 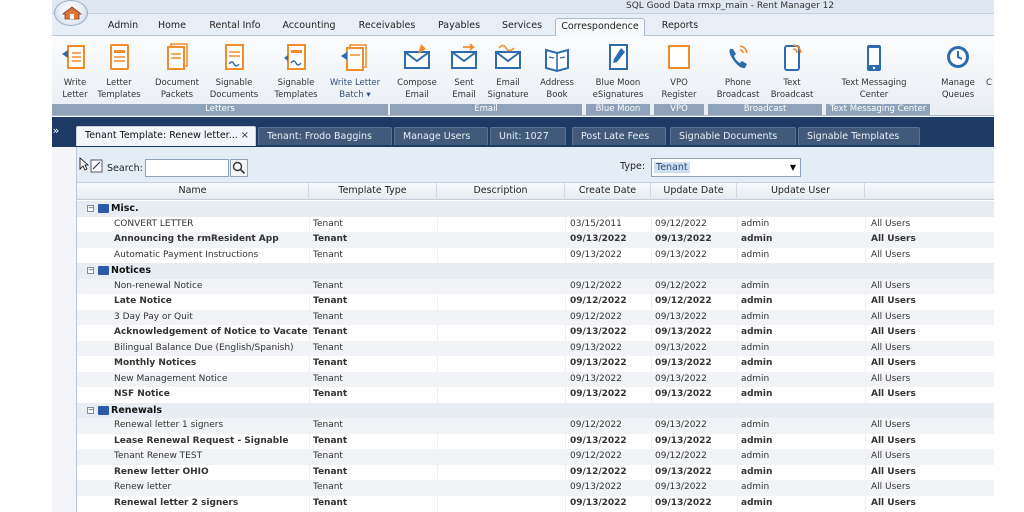 I want to click on doc-tab-signable-templates: Signable Templates, so click(x=859, y=136).